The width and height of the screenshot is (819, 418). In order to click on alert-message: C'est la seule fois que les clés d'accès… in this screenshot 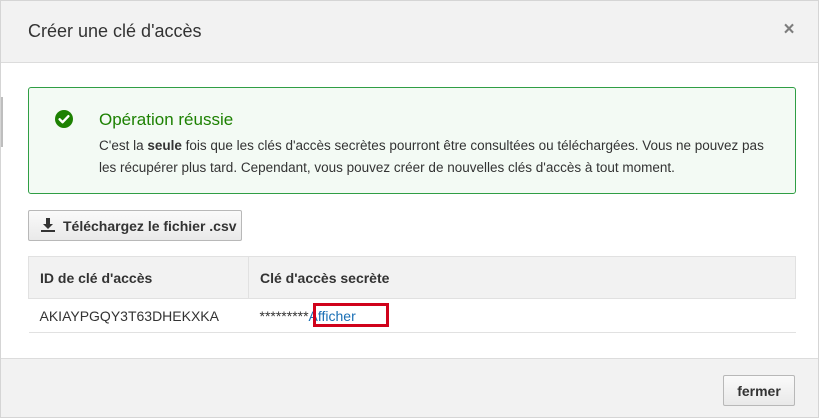, I will do `click(435, 157)`.